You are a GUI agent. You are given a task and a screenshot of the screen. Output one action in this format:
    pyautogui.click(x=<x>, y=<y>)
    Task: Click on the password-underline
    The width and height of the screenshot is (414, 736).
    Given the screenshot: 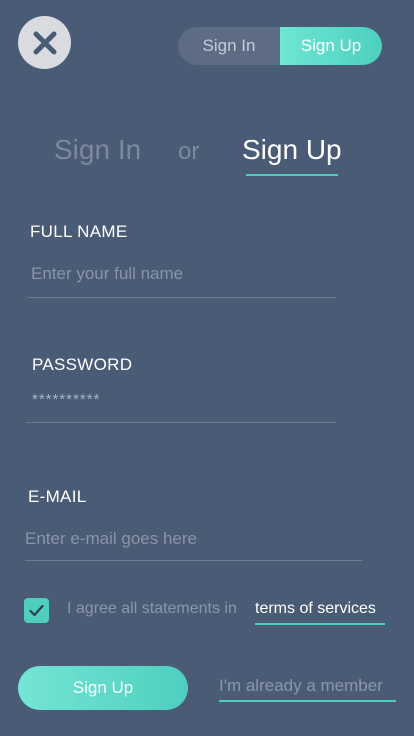 What is the action you would take?
    pyautogui.click(x=181, y=422)
    